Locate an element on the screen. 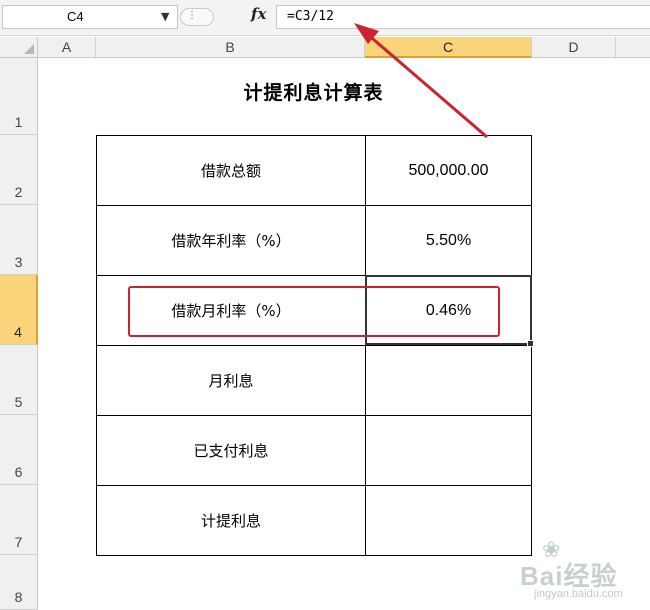 The width and height of the screenshot is (650, 610). table-row: 月利息 is located at coordinates (314, 380).